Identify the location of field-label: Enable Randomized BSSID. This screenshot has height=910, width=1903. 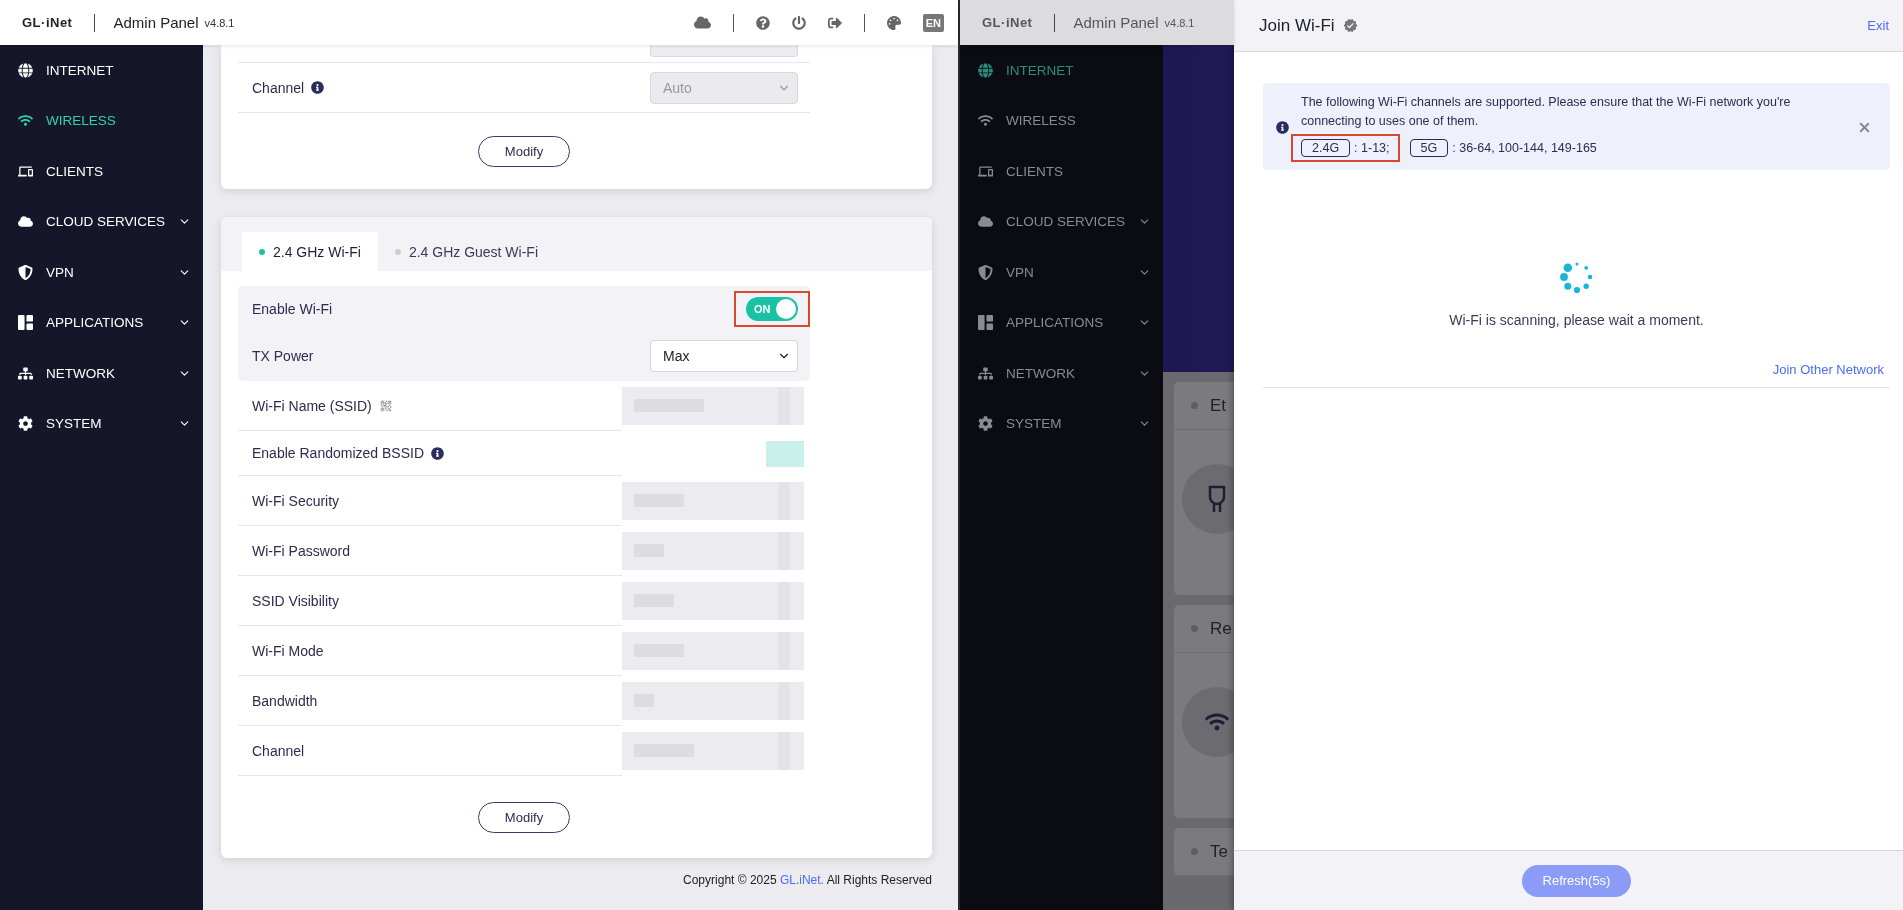
(338, 453).